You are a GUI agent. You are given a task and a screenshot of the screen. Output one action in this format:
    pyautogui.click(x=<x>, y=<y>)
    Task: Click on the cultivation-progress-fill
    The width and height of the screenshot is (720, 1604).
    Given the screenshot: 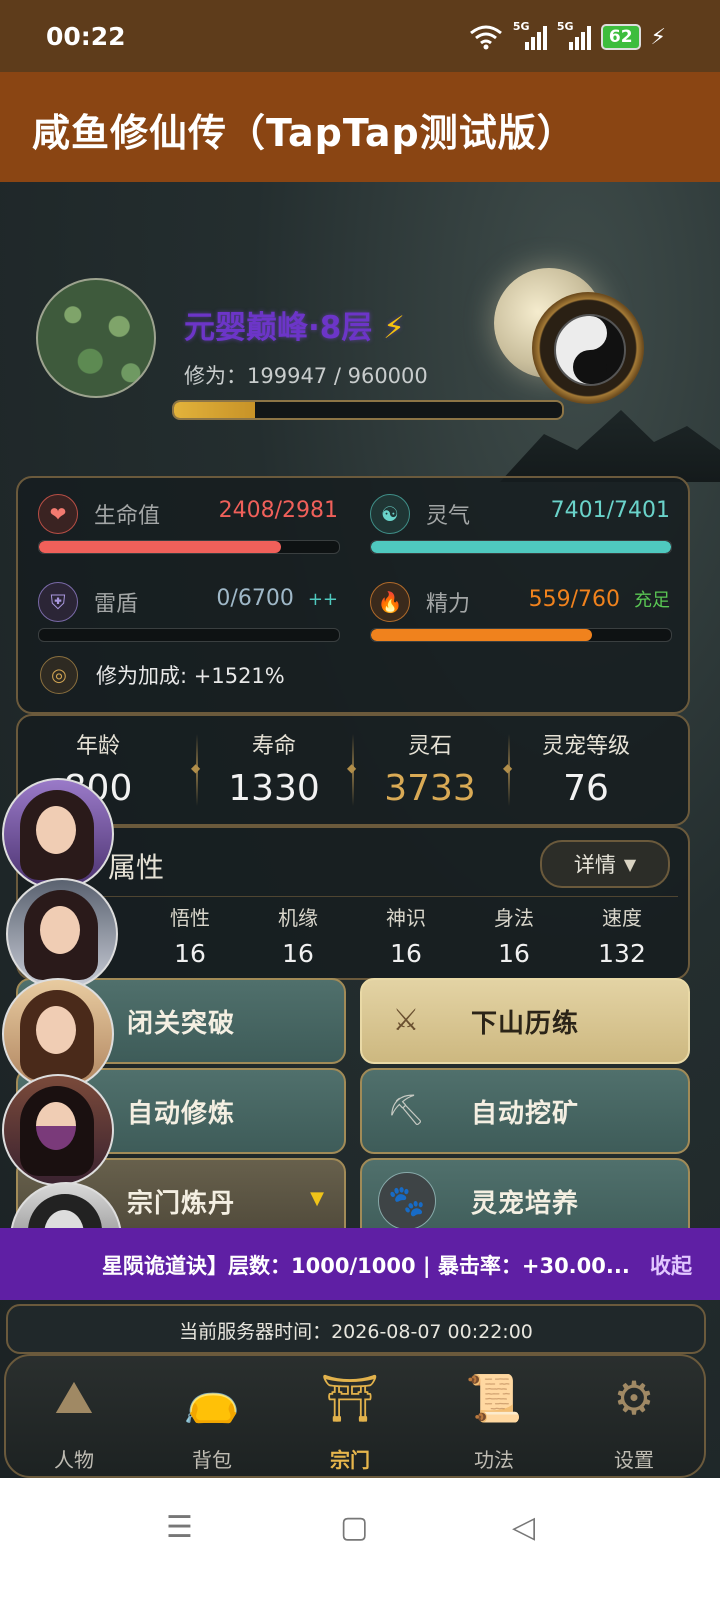 What is the action you would take?
    pyautogui.click(x=214, y=410)
    